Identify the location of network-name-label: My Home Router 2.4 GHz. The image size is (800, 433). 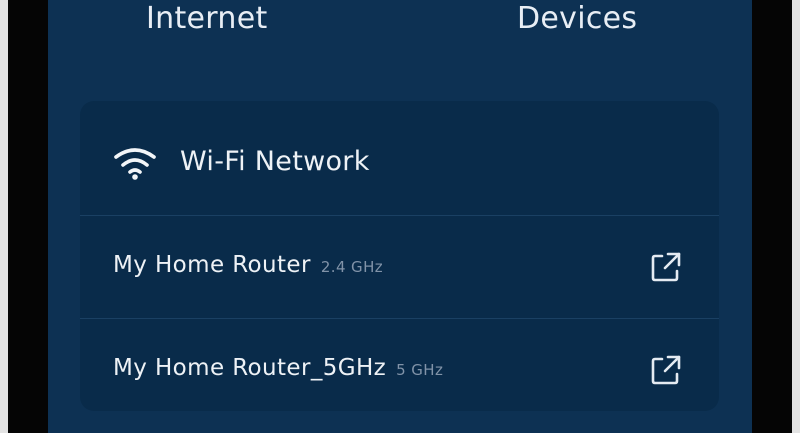
(248, 266).